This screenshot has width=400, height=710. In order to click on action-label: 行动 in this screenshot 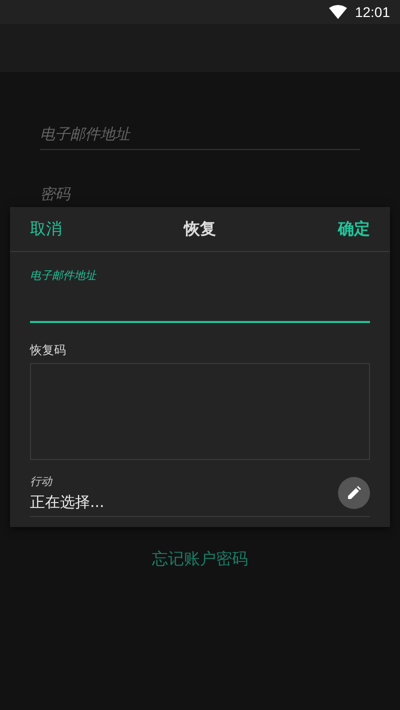, I will do `click(41, 481)`.